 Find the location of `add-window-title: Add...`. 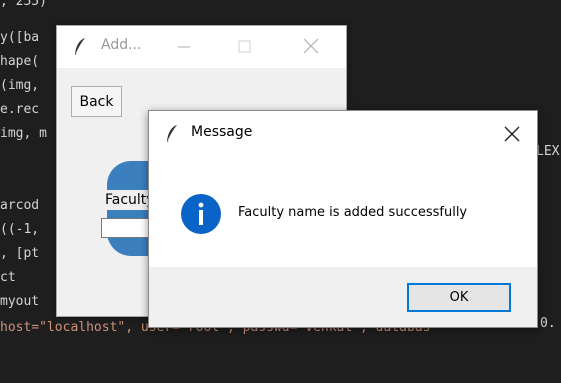

add-window-title: Add... is located at coordinates (121, 45).